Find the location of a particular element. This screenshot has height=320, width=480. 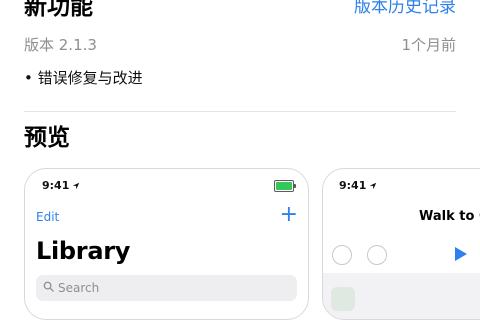

search-placeholder: Search is located at coordinates (79, 288).